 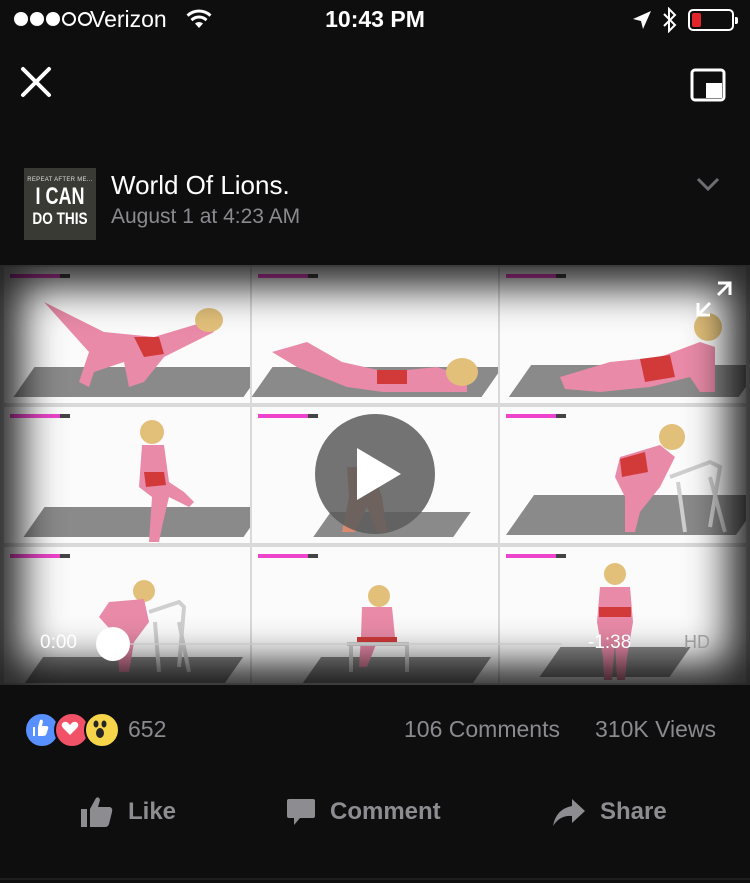 I want to click on comment-button: Comment, so click(x=363, y=812).